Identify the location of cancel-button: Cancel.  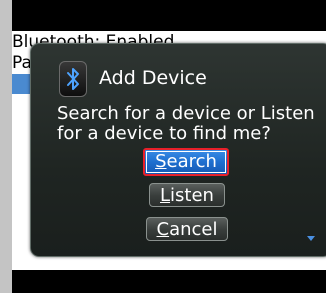
(187, 229).